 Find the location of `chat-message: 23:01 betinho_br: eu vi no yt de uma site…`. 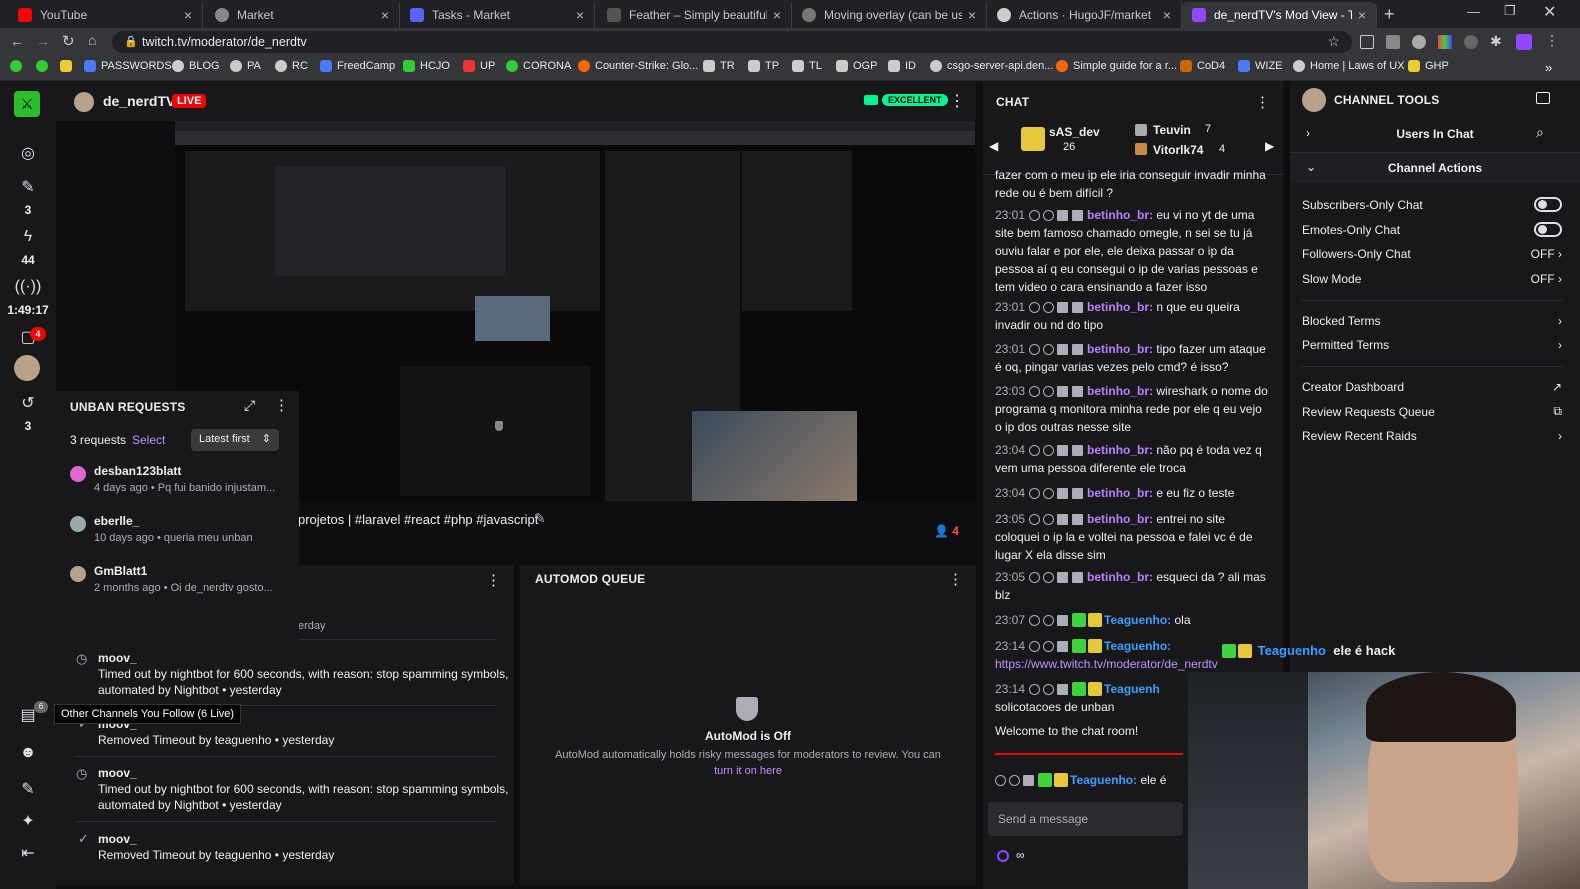

chat-message: 23:01 betinho_br: eu vi no yt de uma site… is located at coordinates (1132, 251).